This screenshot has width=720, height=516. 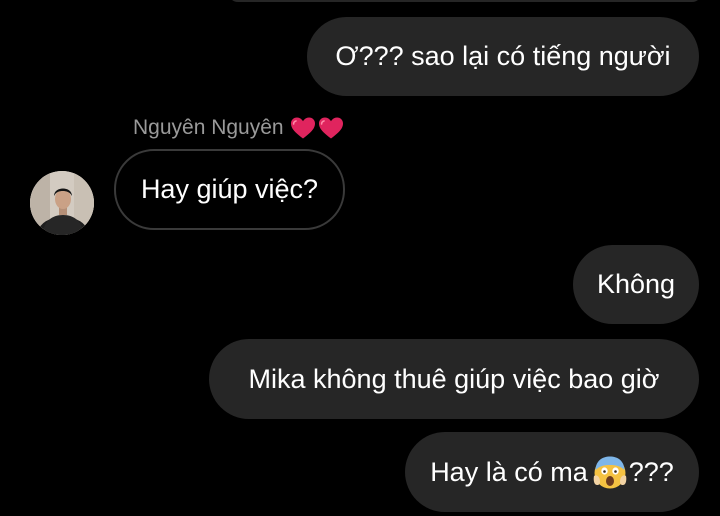 What do you see at coordinates (509, 471) in the screenshot?
I see `message-text-before-emoji: Hay là có ma` at bounding box center [509, 471].